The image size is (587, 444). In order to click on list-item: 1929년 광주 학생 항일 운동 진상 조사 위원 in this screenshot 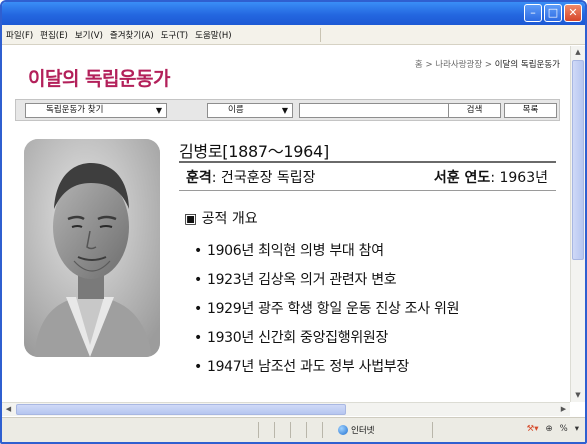, I will do `click(326, 312)`.